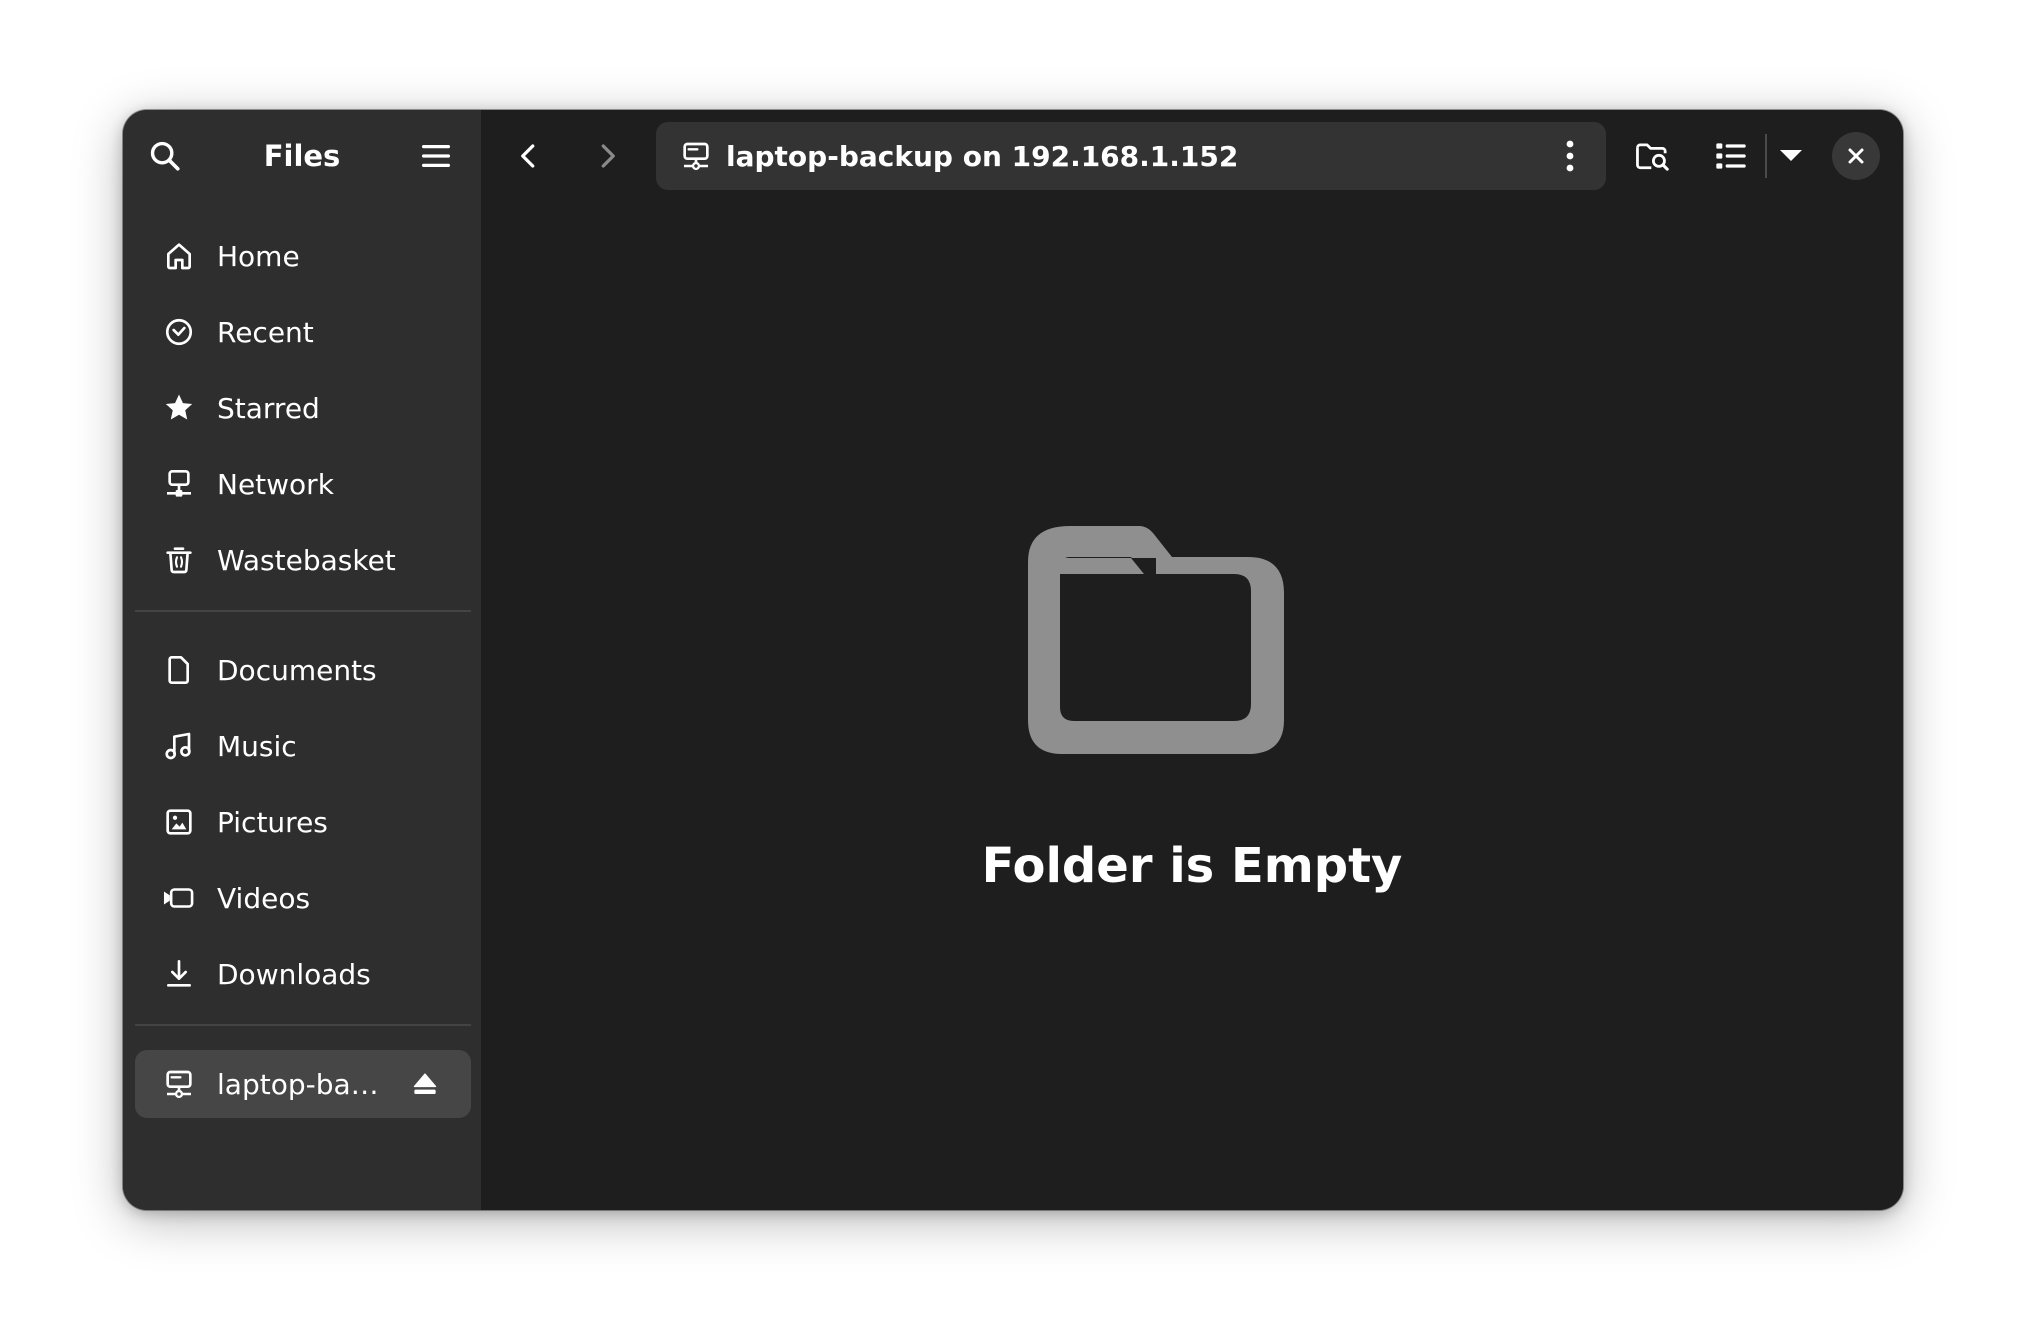  I want to click on download-icon, so click(179, 974).